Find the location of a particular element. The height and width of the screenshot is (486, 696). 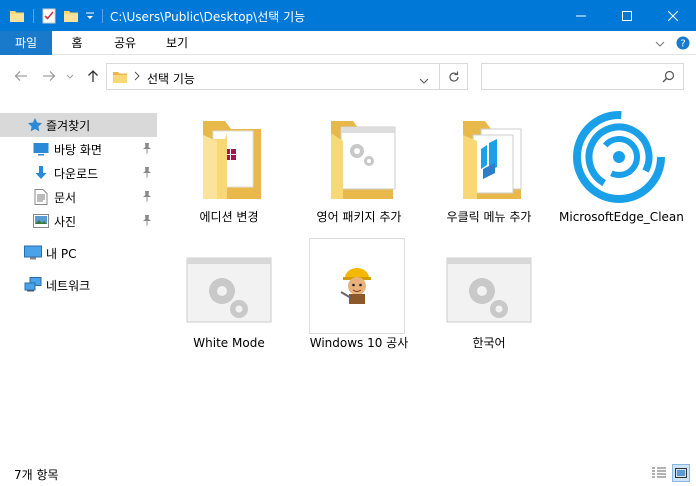

sidebar-item-network: 네트워크 is located at coordinates (78, 285).